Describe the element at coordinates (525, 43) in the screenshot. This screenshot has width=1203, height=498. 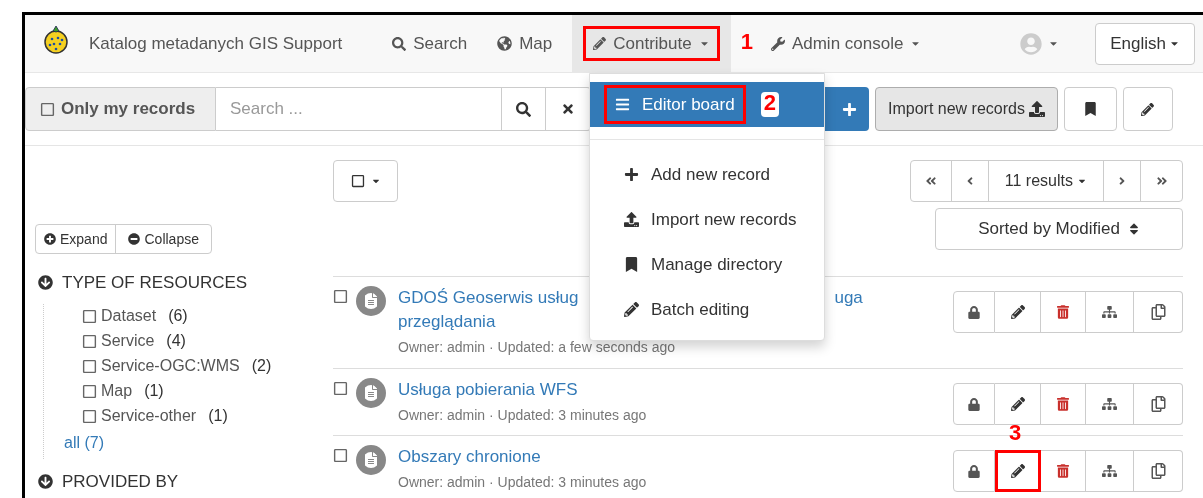
I see `nav-link: Map` at that location.